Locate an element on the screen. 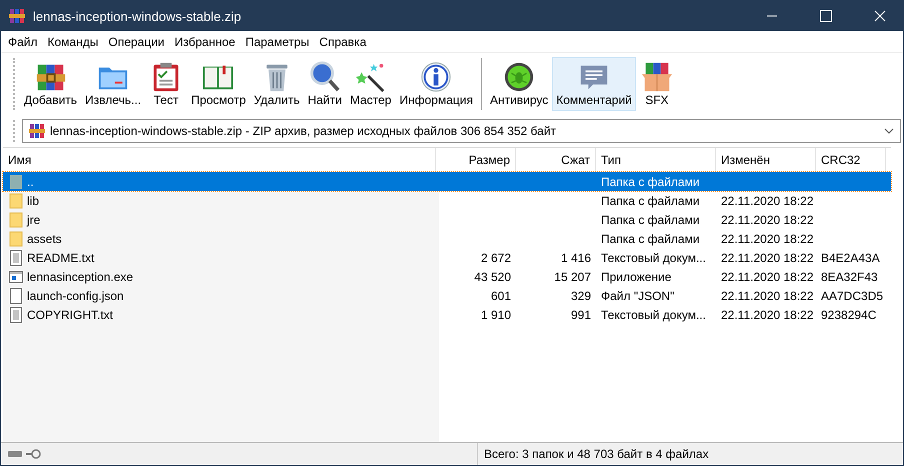  application-icon is located at coordinates (16, 276).